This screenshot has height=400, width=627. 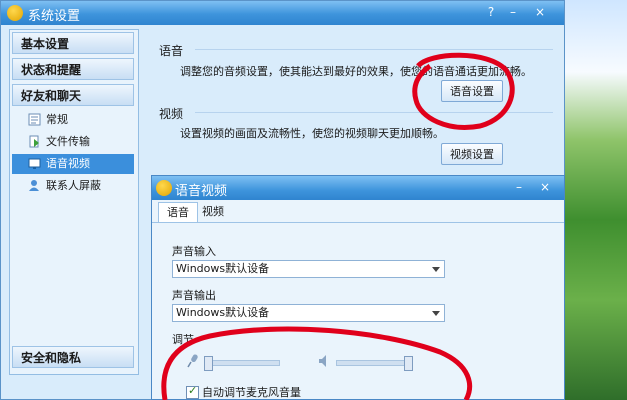 I want to click on speaker-volume-slider, so click(x=373, y=363).